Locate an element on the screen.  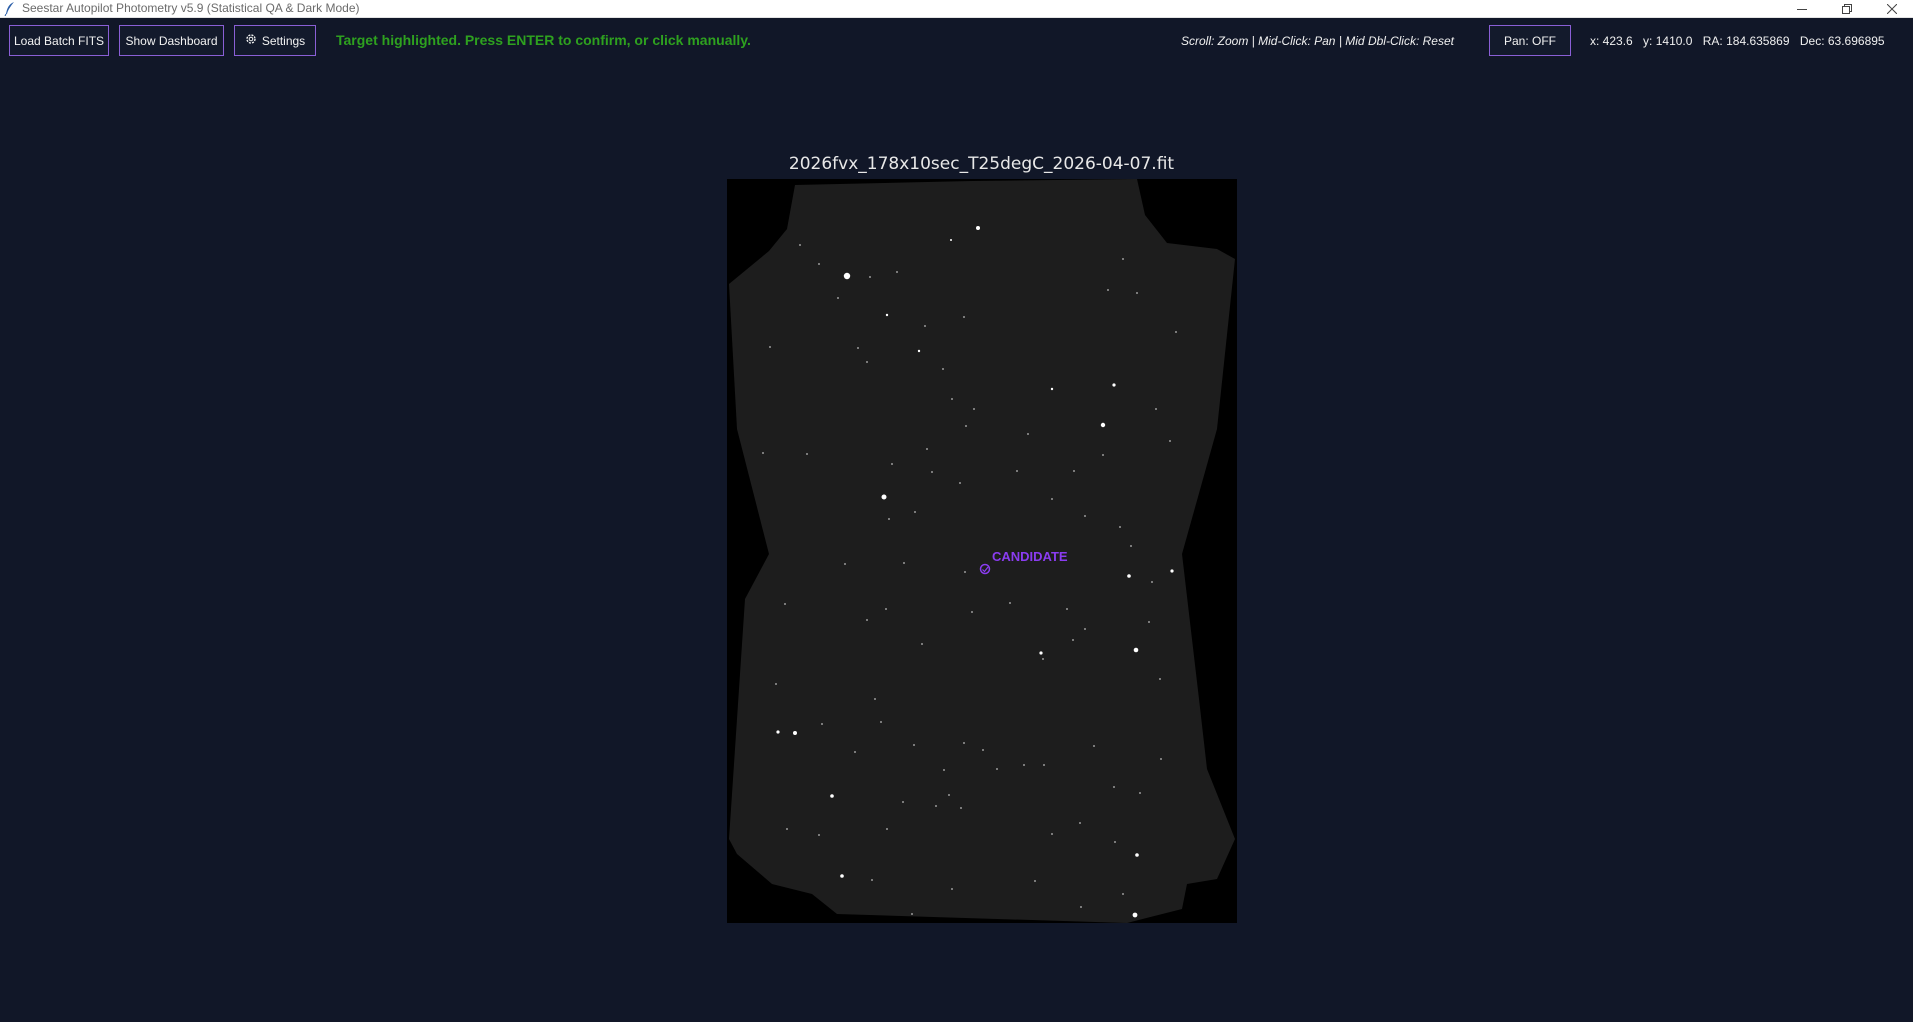
settings-label: Settings is located at coordinates (283, 40).